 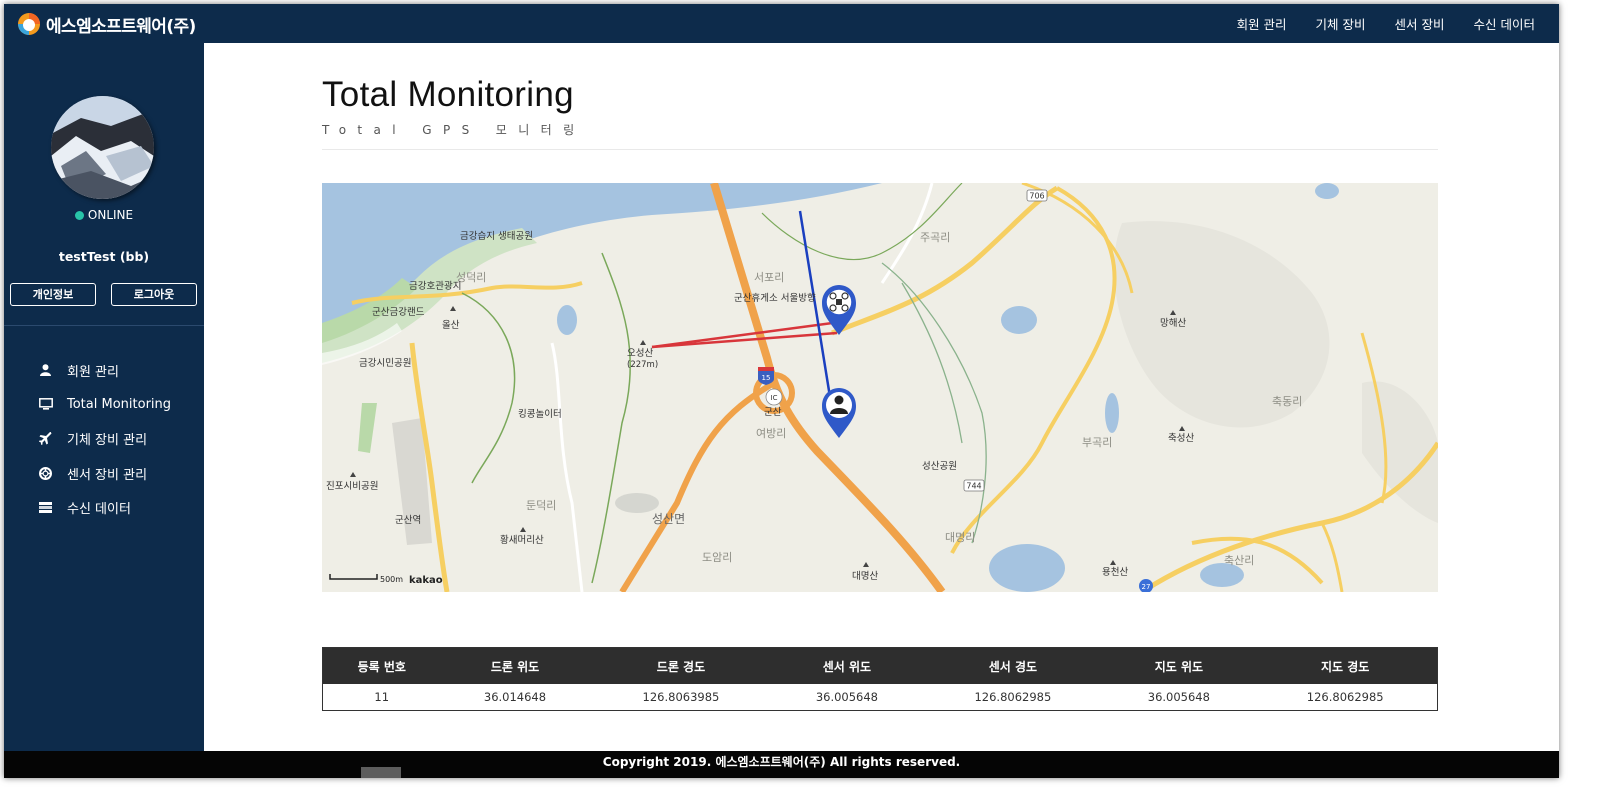 I want to click on map-label-geumgang-park: 금강시민공원, so click(x=385, y=363).